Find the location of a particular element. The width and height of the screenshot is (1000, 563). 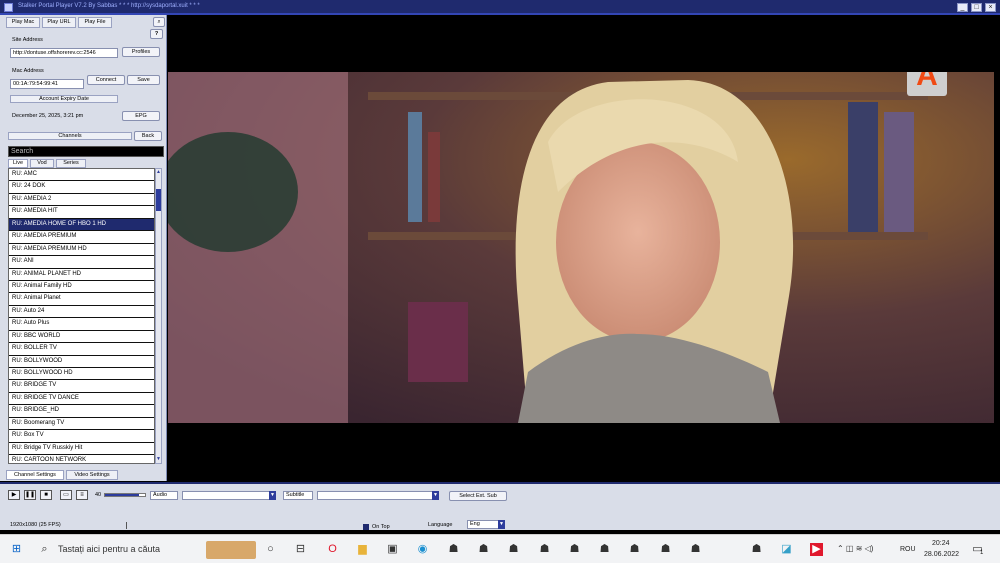

opera-icon: O is located at coordinates (332, 549).